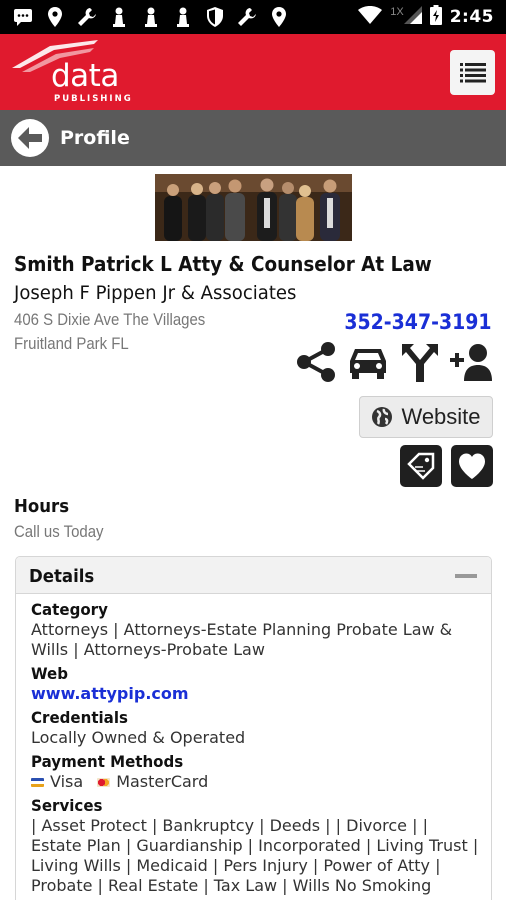 This screenshot has height=900, width=506. Describe the element at coordinates (418, 322) in the screenshot. I see `phone-link: 352-347-3191` at that location.